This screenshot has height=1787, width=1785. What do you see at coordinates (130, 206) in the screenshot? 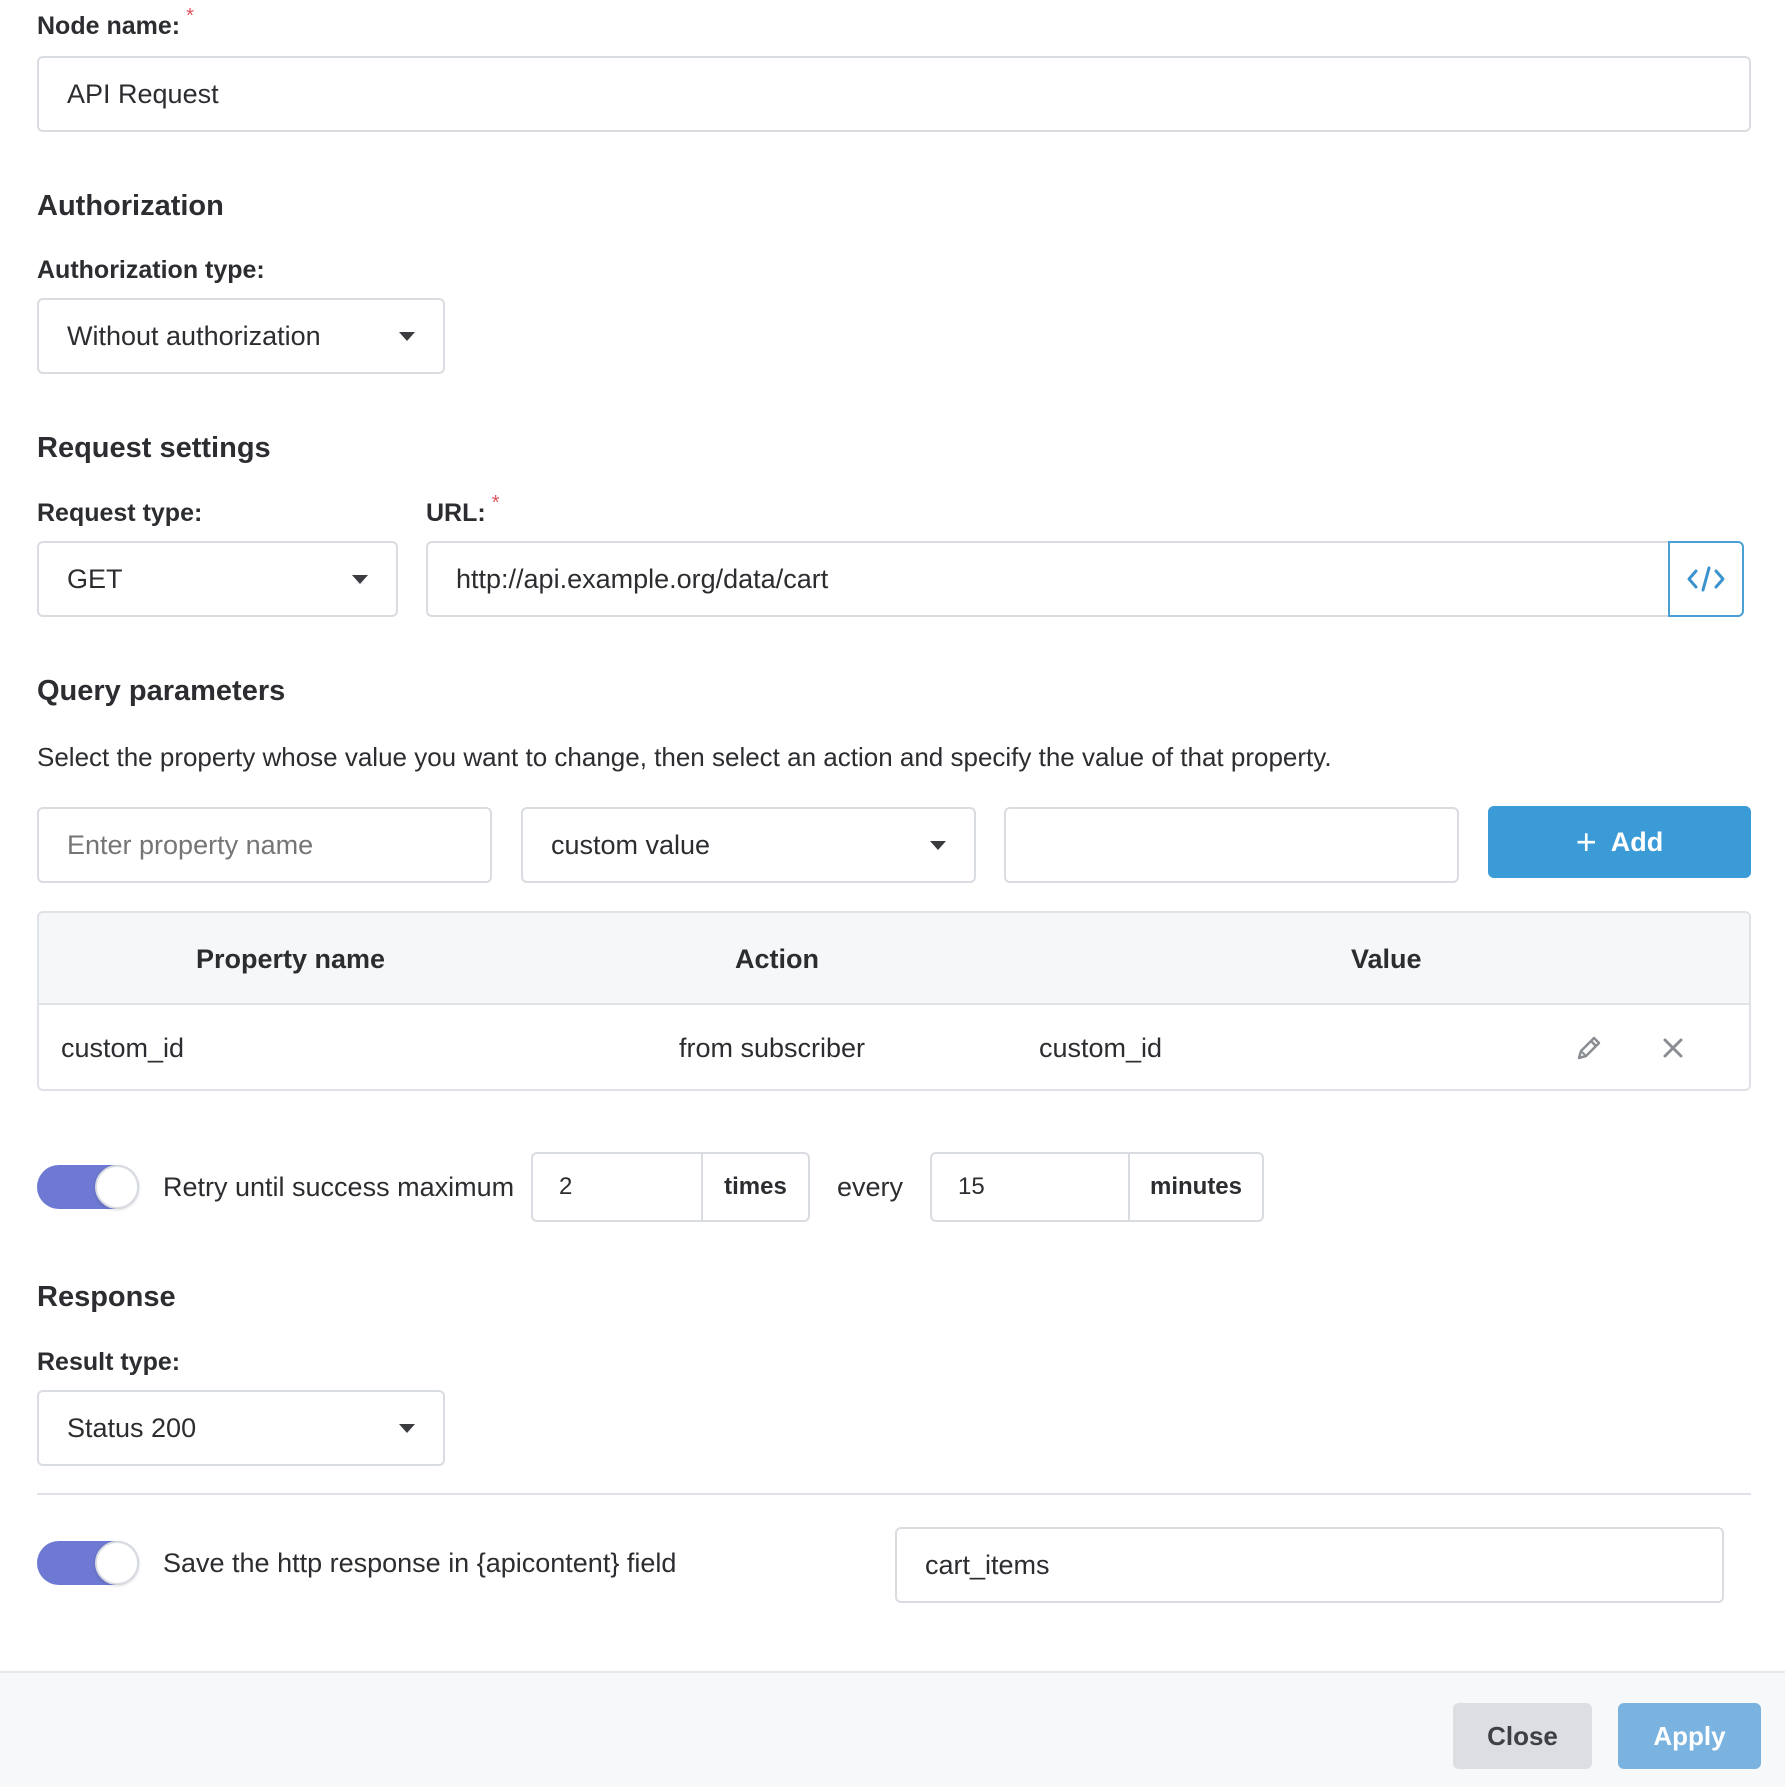
I see `authorization-title: Authorization` at bounding box center [130, 206].